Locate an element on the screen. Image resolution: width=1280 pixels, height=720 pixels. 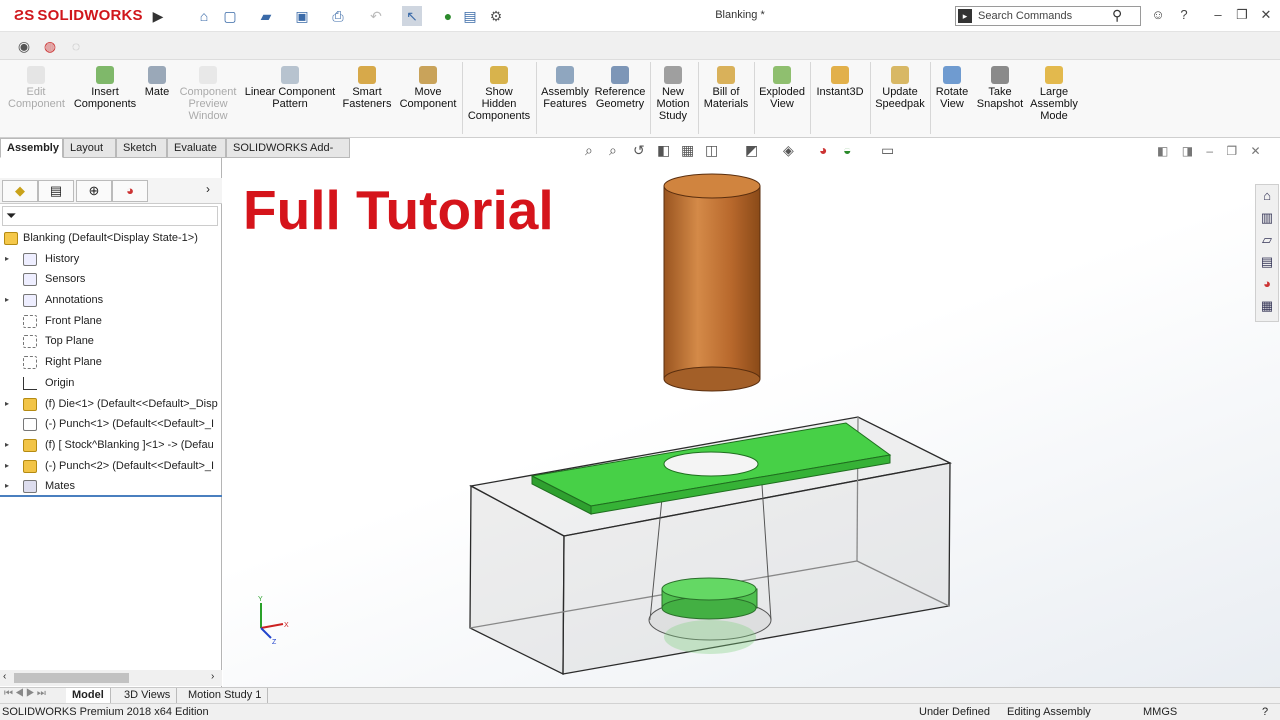
file-properties-icon: ▤ is located at coordinates (470, 16).